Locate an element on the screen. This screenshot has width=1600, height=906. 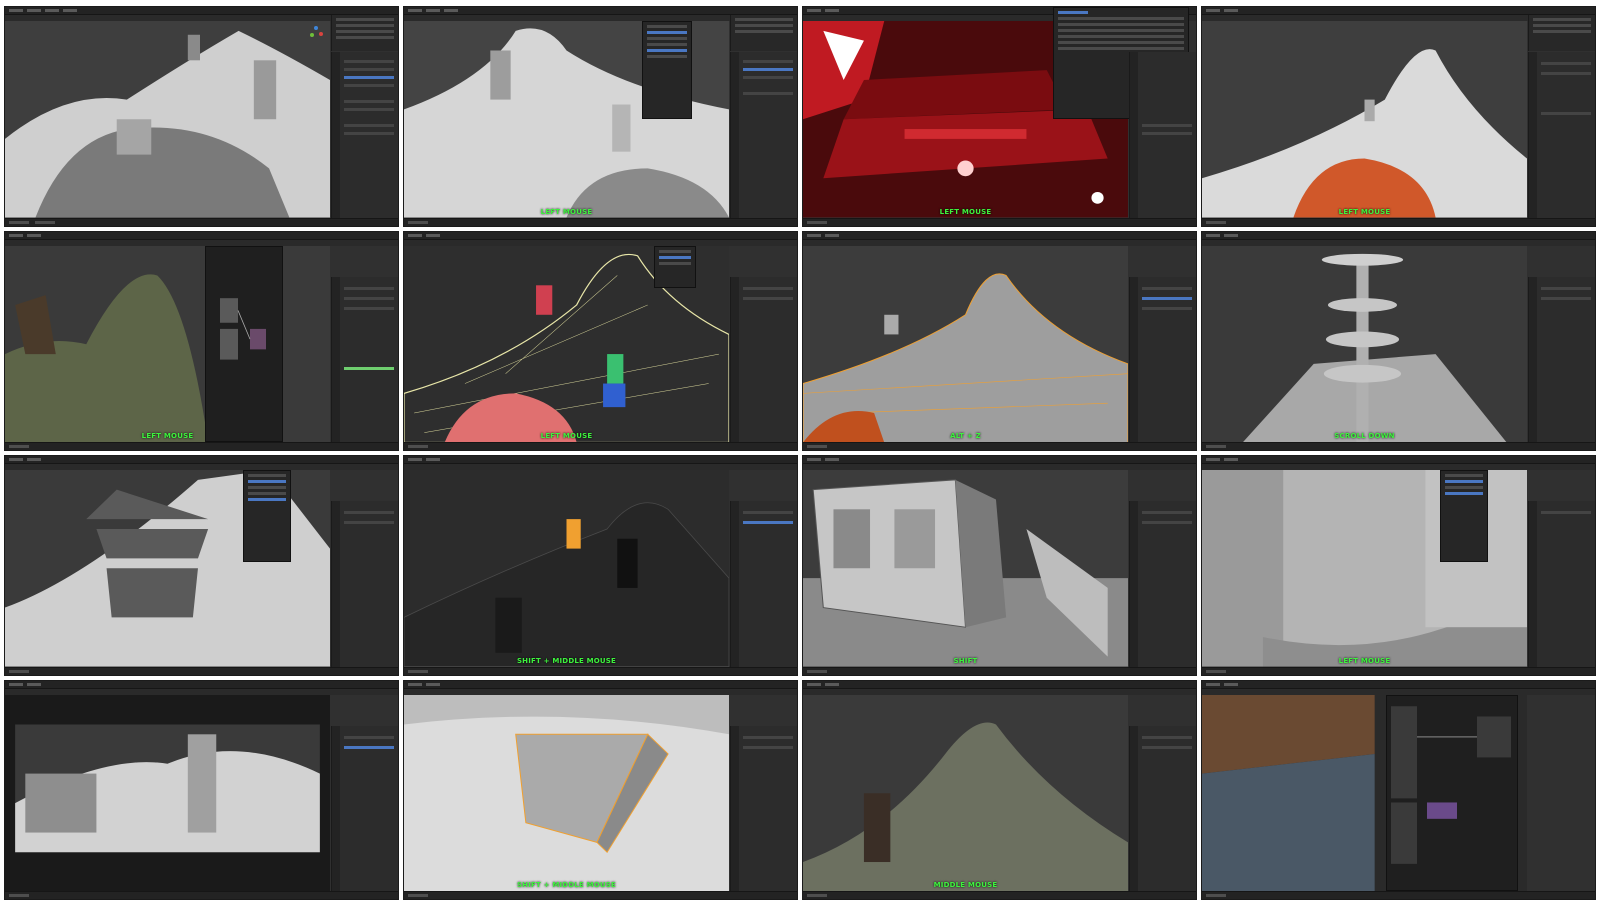
viewport-tile-3: LEFT MOUSE is located at coordinates (999, 116).